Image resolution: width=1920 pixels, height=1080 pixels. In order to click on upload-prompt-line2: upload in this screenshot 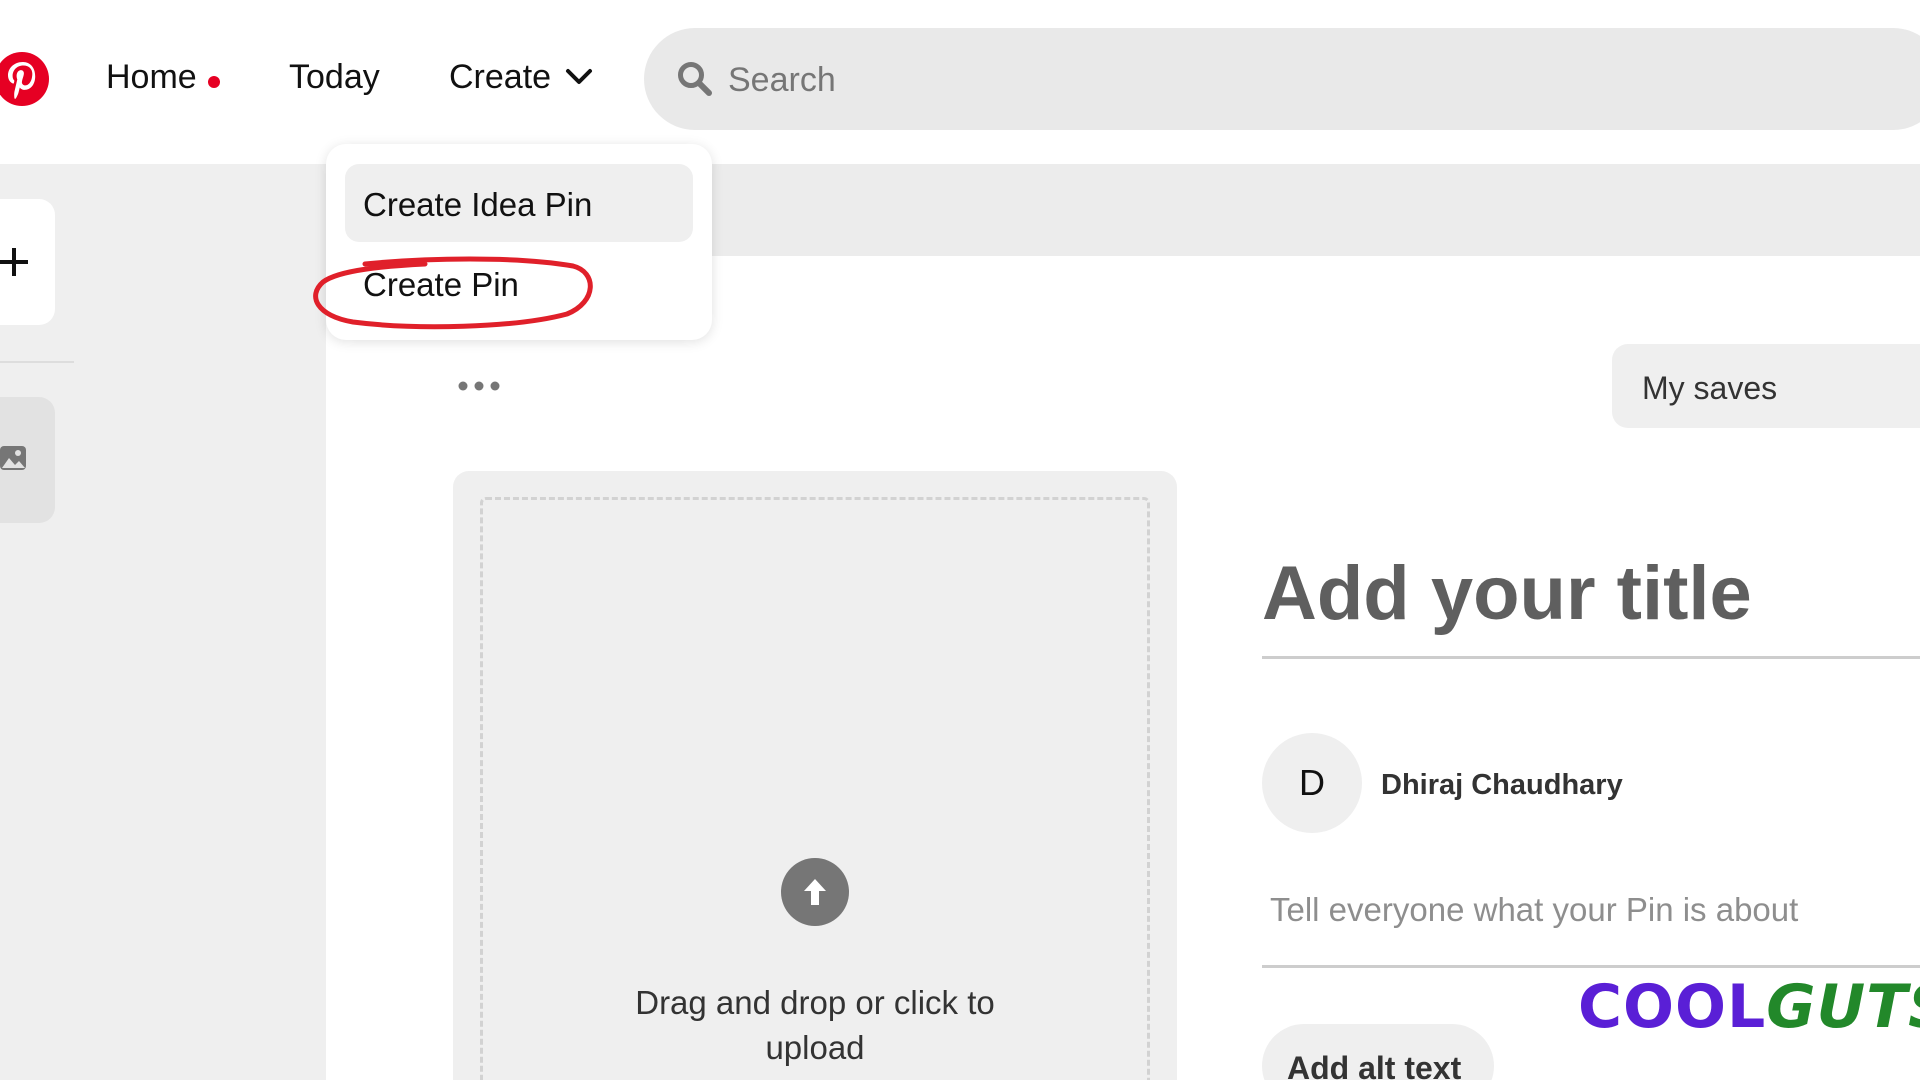, I will do `click(815, 1047)`.